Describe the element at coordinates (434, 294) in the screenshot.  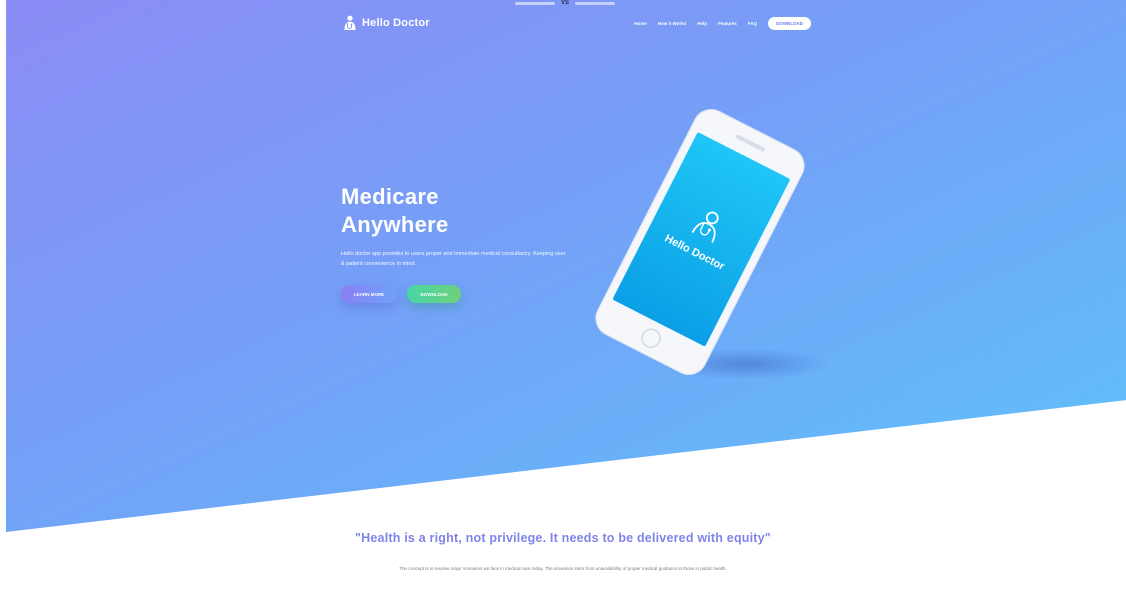
I see `download-button: DOWNLOAD` at that location.